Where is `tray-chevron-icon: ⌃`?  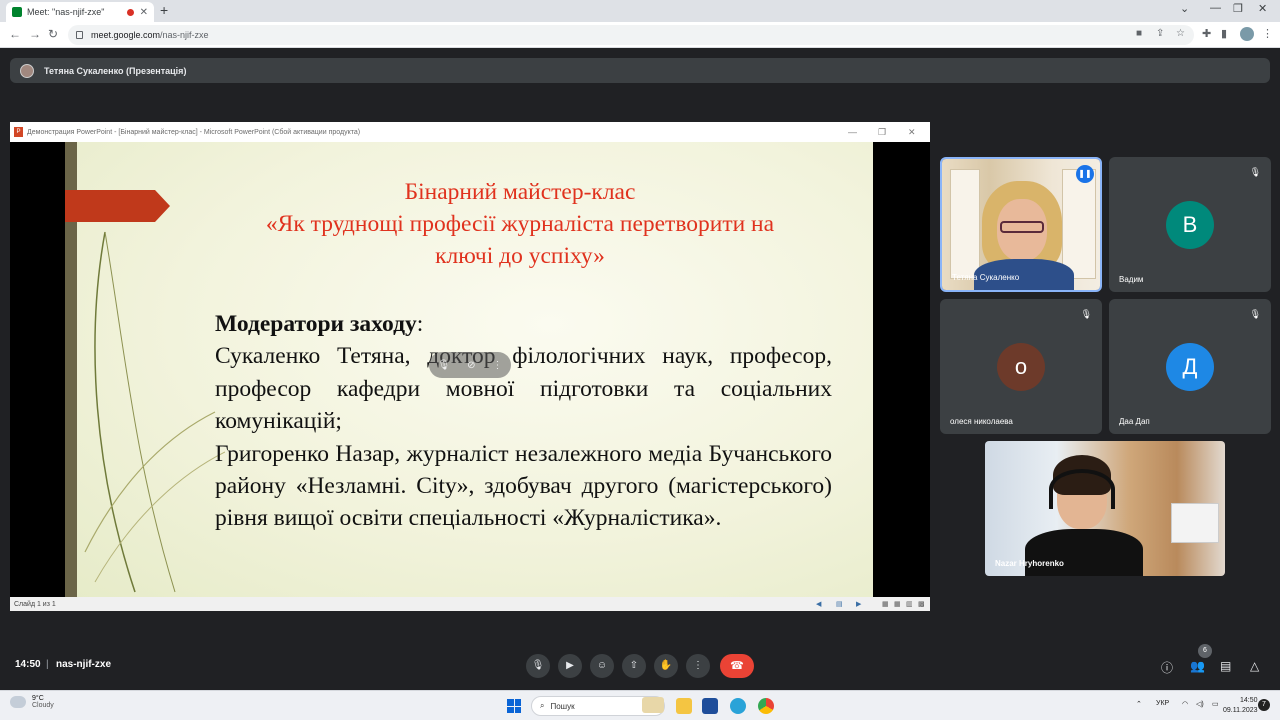
tray-chevron-icon: ⌃ is located at coordinates (1139, 704).